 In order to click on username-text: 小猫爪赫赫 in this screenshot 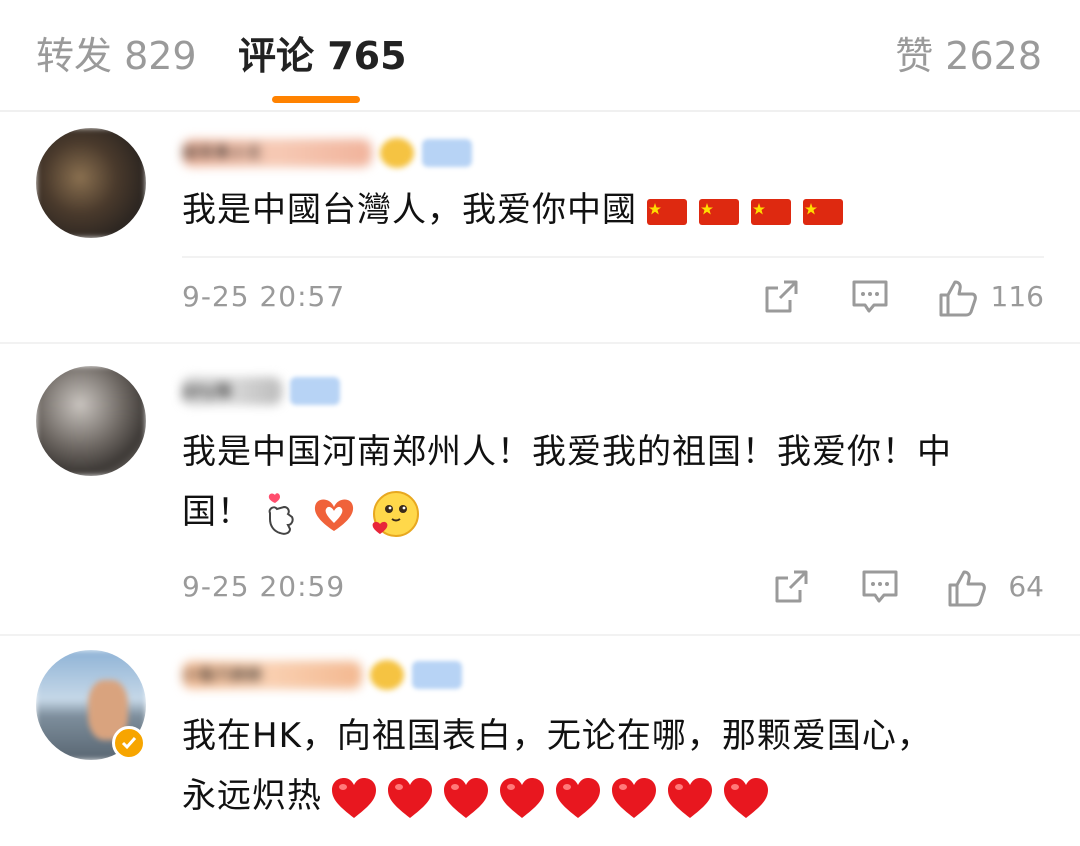, I will do `click(272, 675)`.